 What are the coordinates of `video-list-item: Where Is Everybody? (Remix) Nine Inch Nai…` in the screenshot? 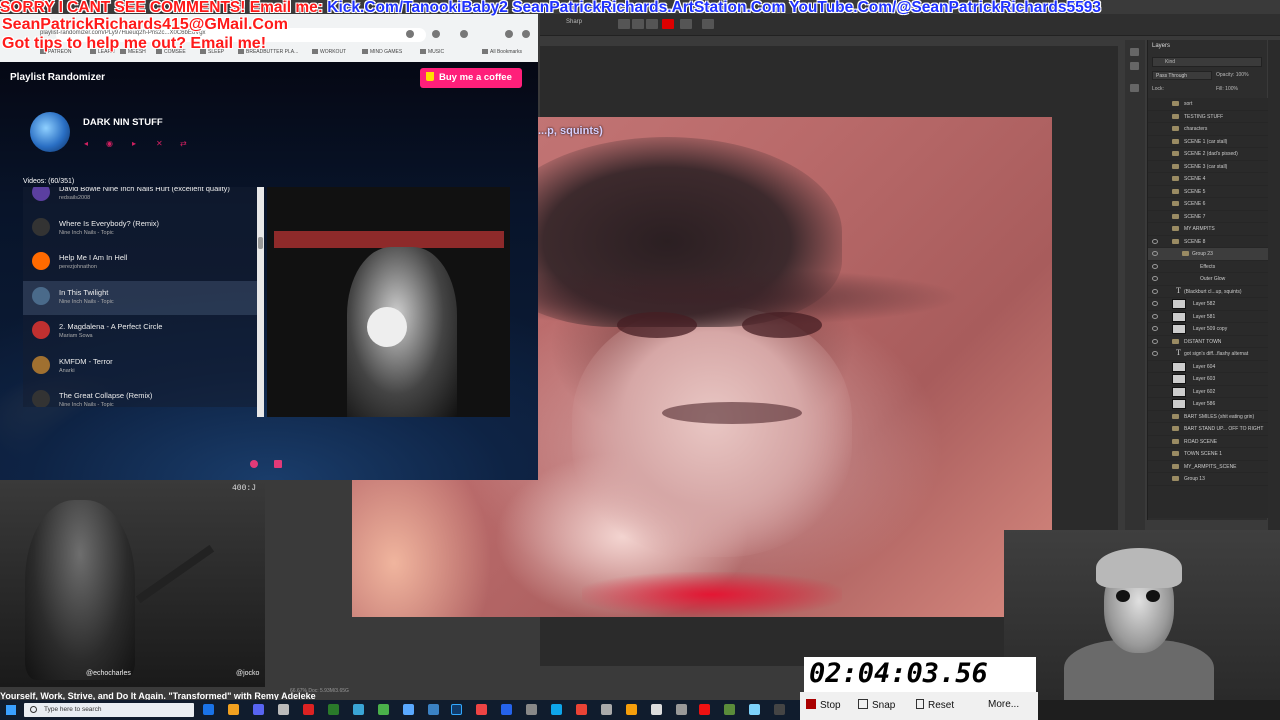 It's located at (140, 229).